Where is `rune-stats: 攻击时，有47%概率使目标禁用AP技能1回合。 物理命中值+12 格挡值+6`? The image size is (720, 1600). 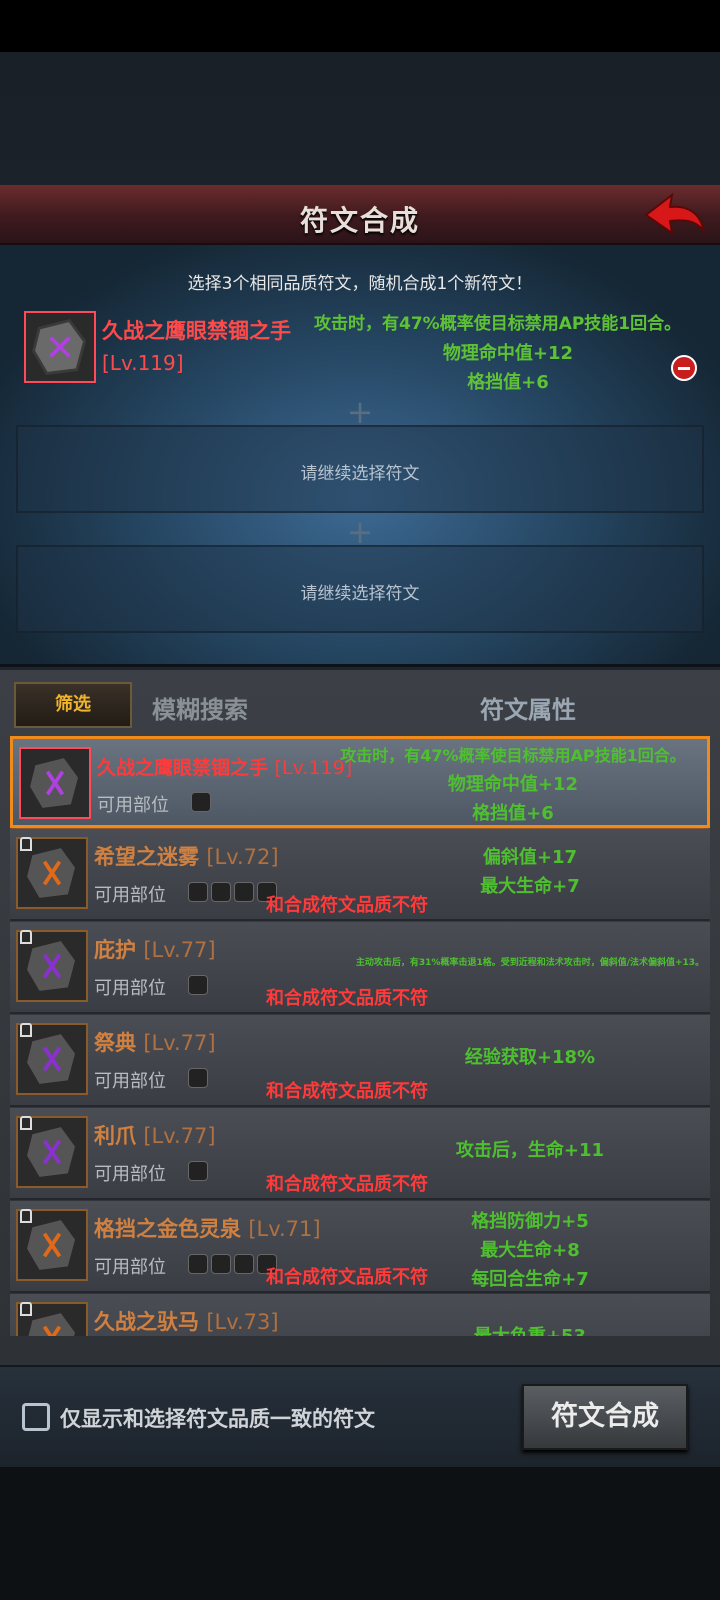
rune-stats: 攻击时，有47%概率使目标禁用AP技能1回合。 物理命中值+12 格挡值+6 is located at coordinates (511, 784).